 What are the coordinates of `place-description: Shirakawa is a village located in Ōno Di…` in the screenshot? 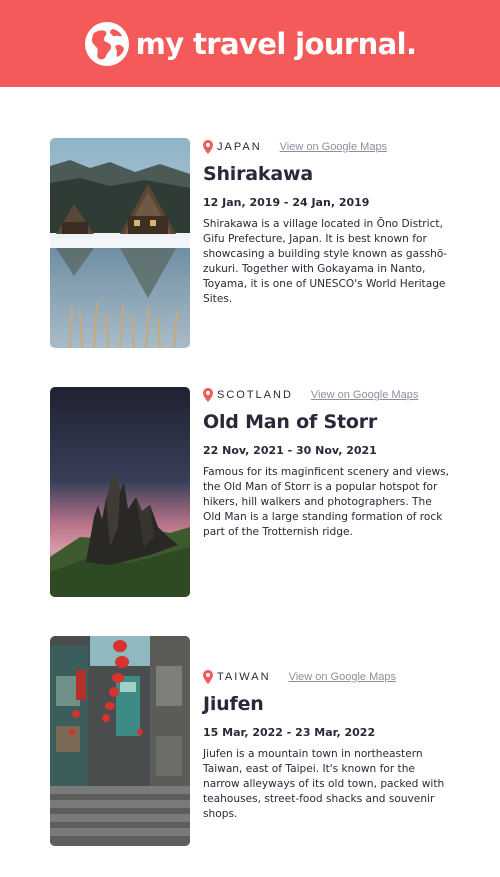 It's located at (325, 261).